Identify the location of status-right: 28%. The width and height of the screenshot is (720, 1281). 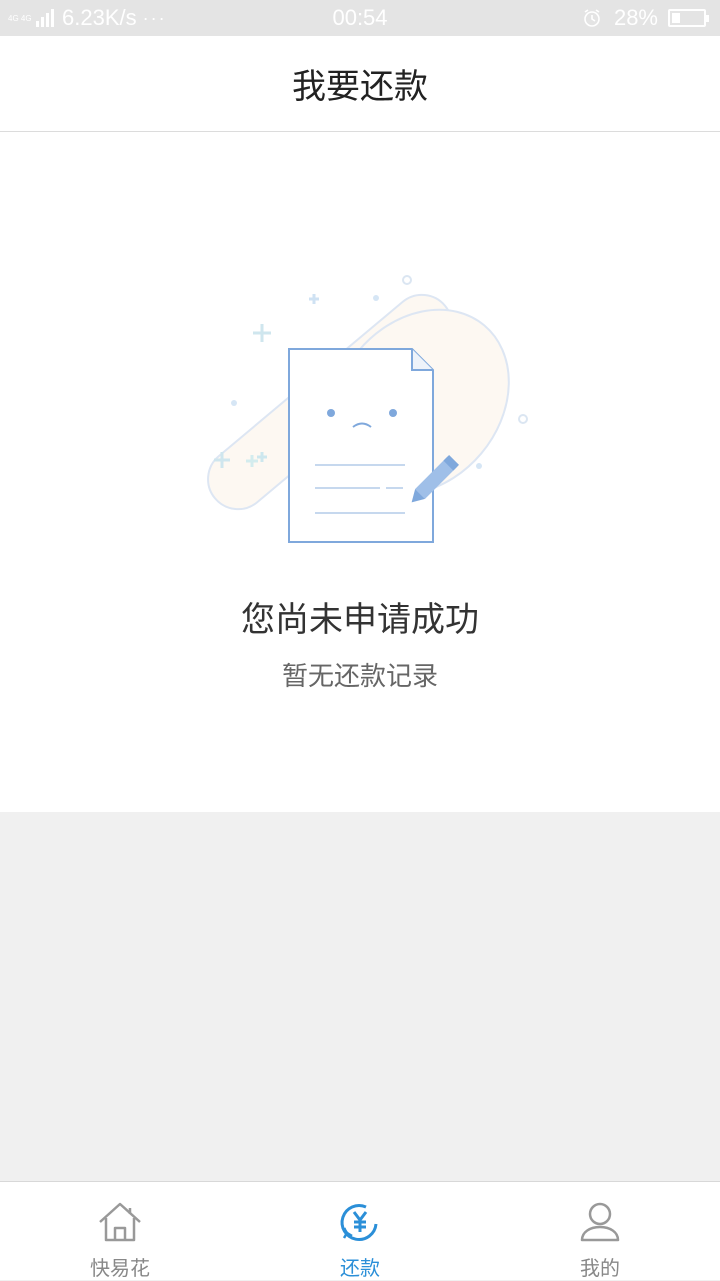
(645, 18).